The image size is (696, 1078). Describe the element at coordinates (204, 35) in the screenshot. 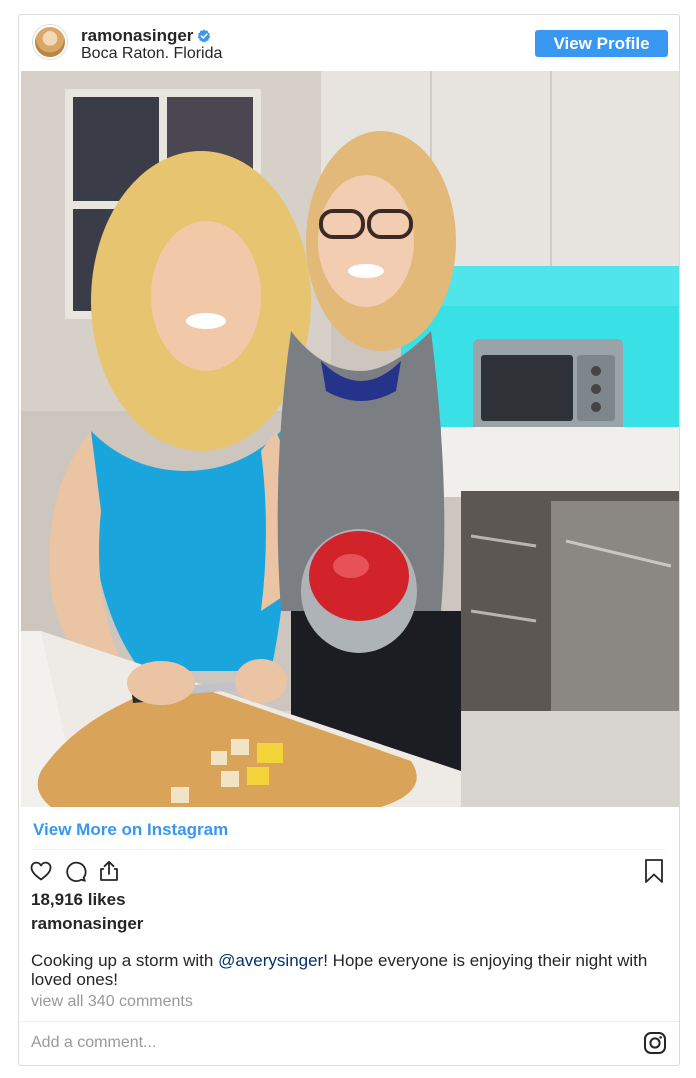

I see `verified-badge-icon` at that location.